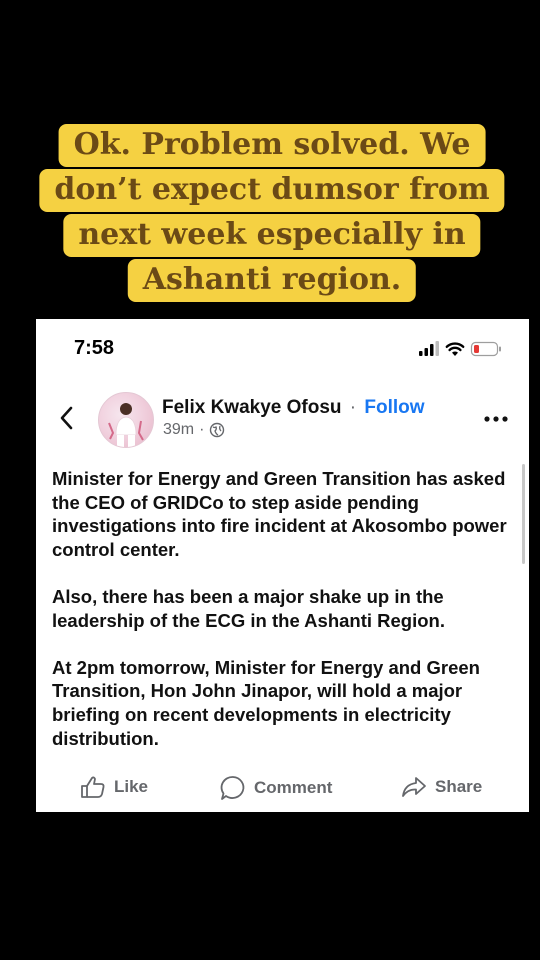 This screenshot has height=960, width=540. I want to click on comment-button: Comment, so click(276, 788).